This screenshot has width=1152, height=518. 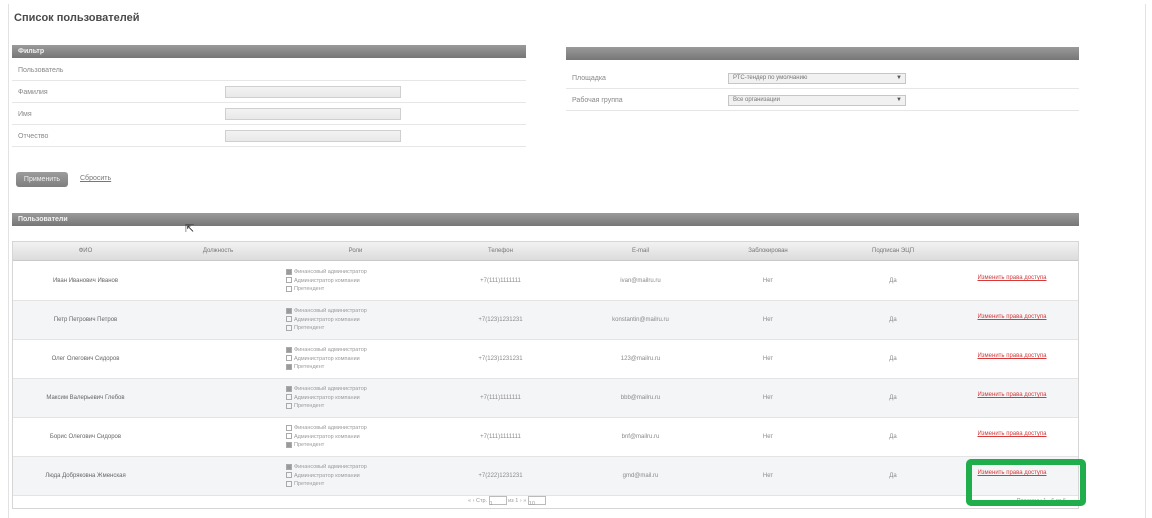 What do you see at coordinates (756, 100) in the screenshot?
I see `workgroup-select-value: Все организации` at bounding box center [756, 100].